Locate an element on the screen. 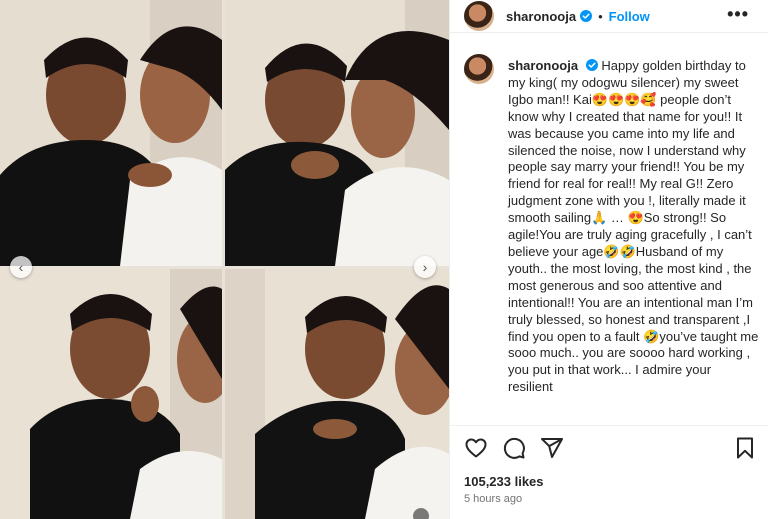 Image resolution: width=768 pixels, height=519 pixels. username-link: sharonooja is located at coordinates (541, 16).